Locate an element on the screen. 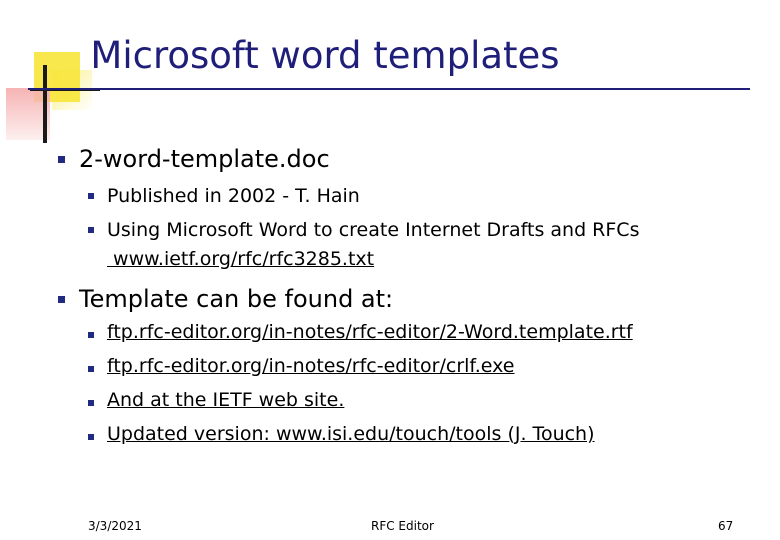 This screenshot has height=540, width=780. slide-title: Microsoft word templates is located at coordinates (325, 55).